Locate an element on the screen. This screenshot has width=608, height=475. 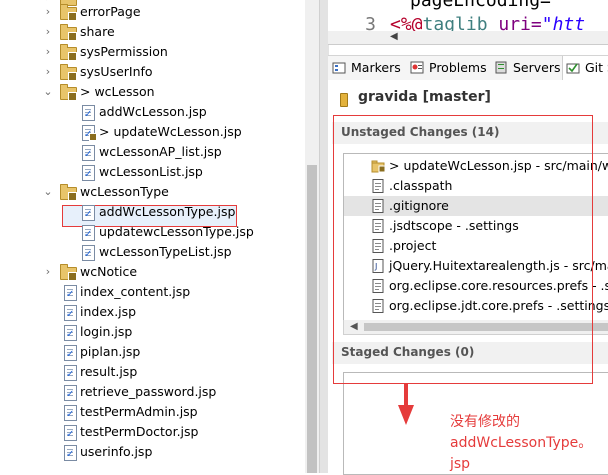
tree-folder-row: ⌄ > wcLesson is located at coordinates (152, 92).